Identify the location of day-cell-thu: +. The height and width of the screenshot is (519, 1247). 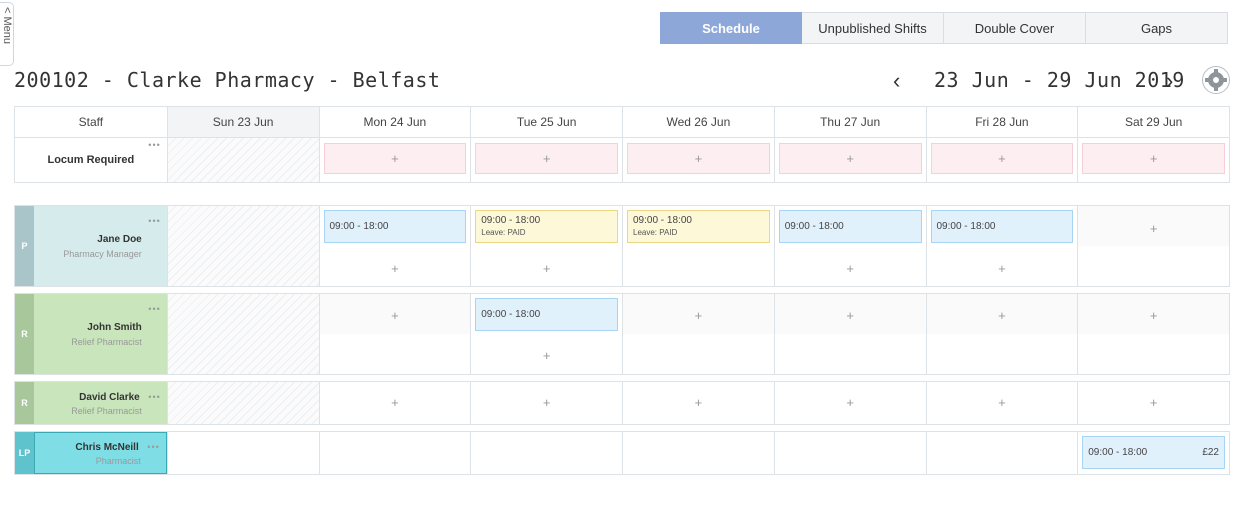
(849, 334).